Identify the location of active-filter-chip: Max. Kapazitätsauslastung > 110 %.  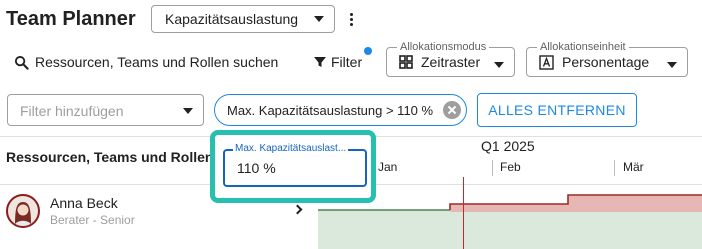
(340, 110).